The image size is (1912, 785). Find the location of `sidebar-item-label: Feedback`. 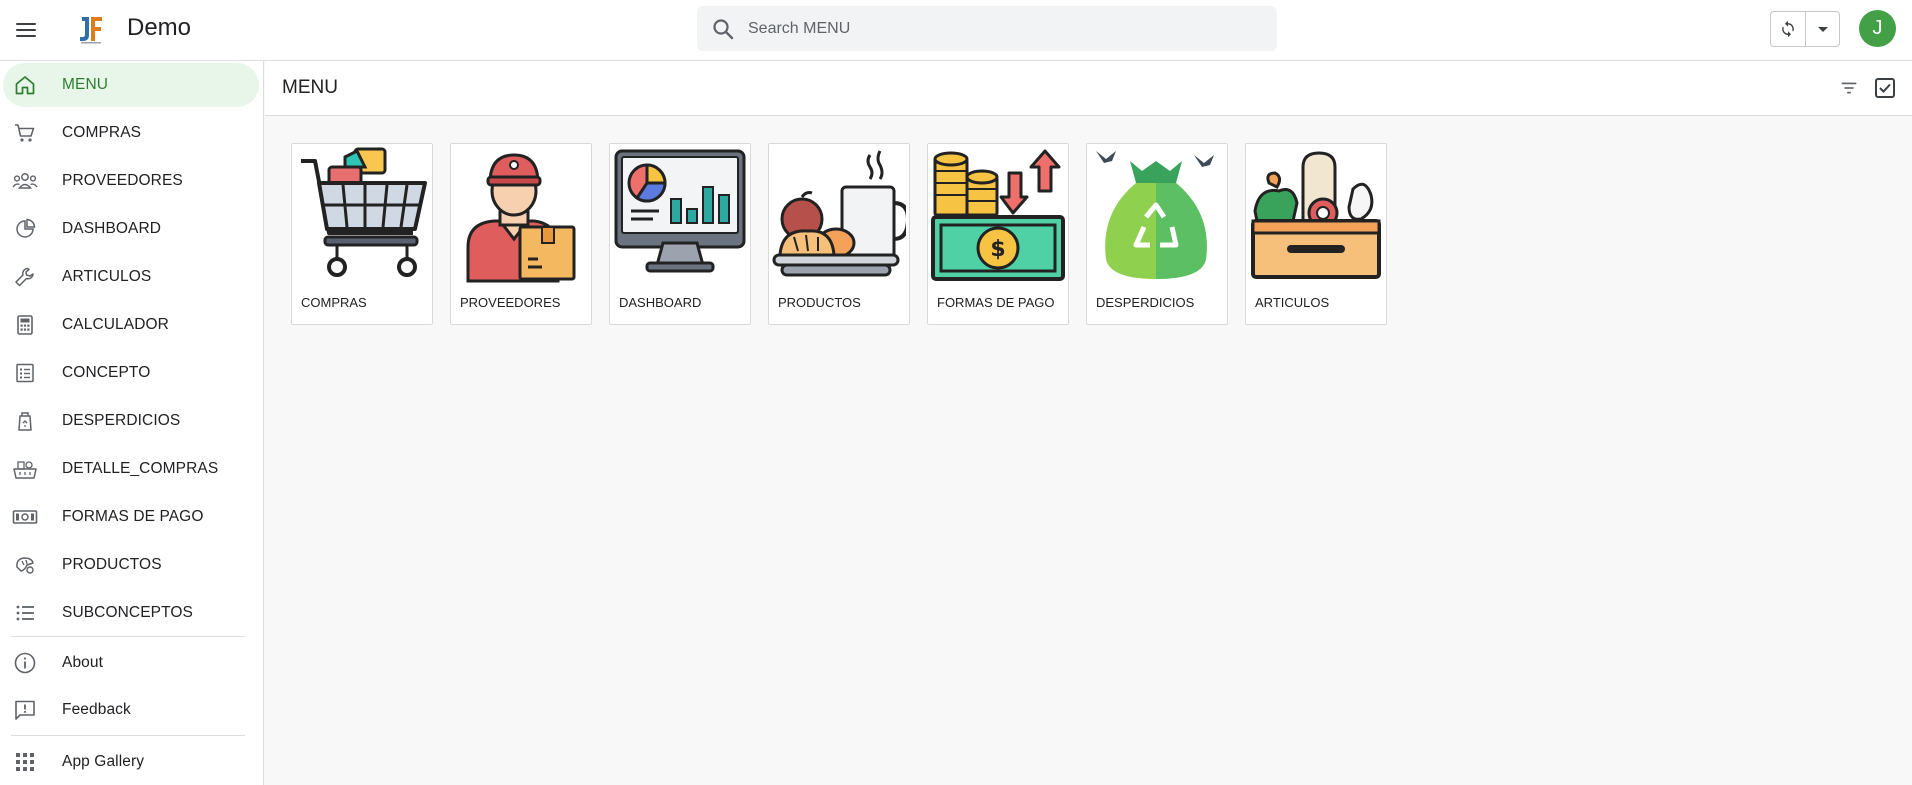

sidebar-item-label: Feedback is located at coordinates (96, 709).